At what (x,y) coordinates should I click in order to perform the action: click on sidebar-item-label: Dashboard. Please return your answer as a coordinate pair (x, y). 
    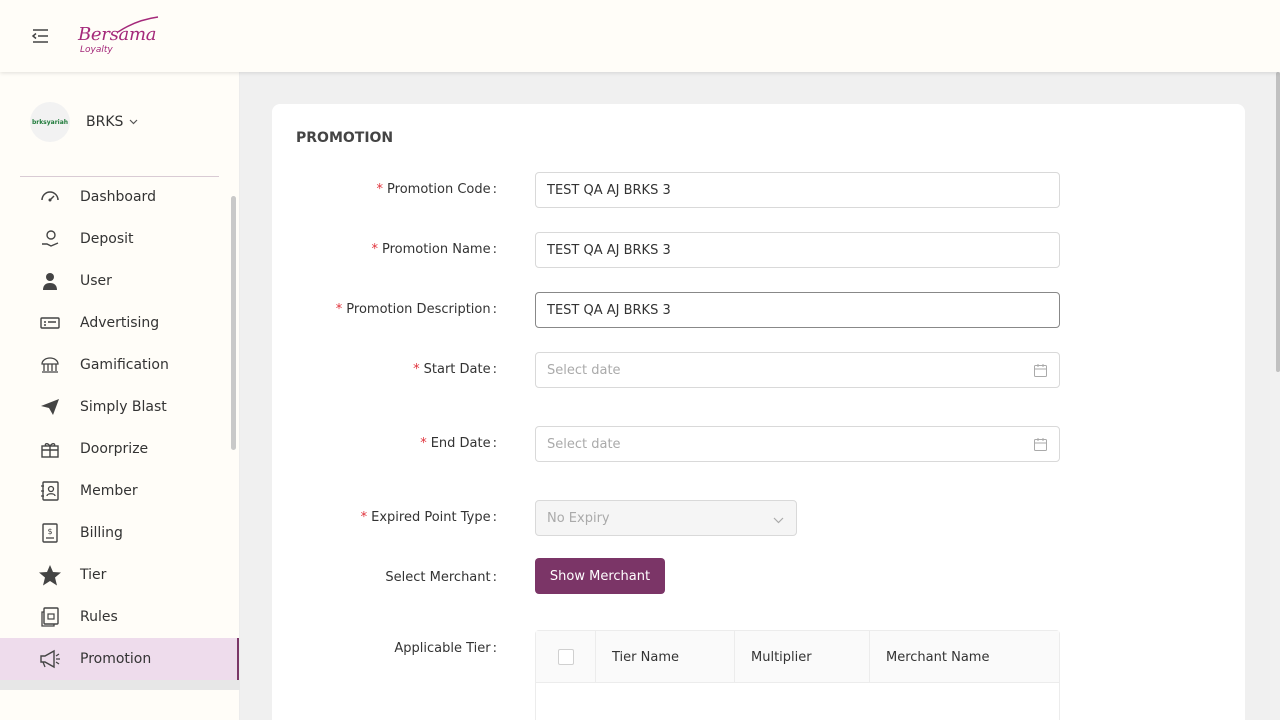
    Looking at the image, I should click on (118, 197).